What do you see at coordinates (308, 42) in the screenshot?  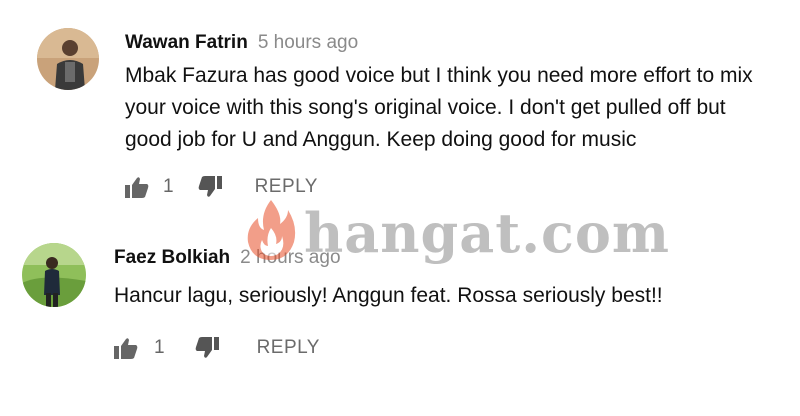 I see `comment-timestamp: 5 hours ago` at bounding box center [308, 42].